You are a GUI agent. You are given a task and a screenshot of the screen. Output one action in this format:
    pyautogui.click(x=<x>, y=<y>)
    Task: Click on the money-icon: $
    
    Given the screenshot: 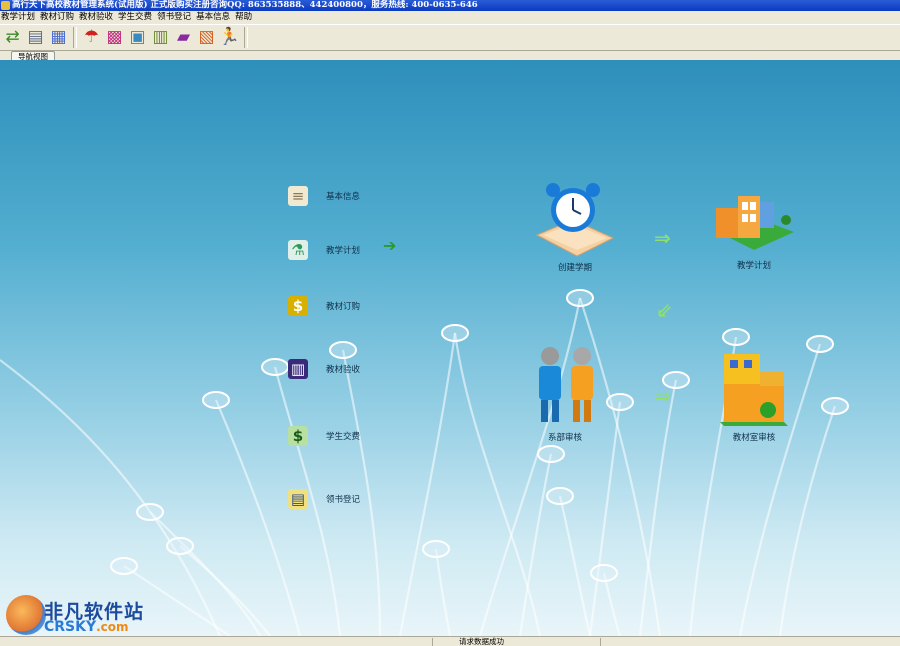 What is the action you would take?
    pyautogui.click(x=298, y=306)
    